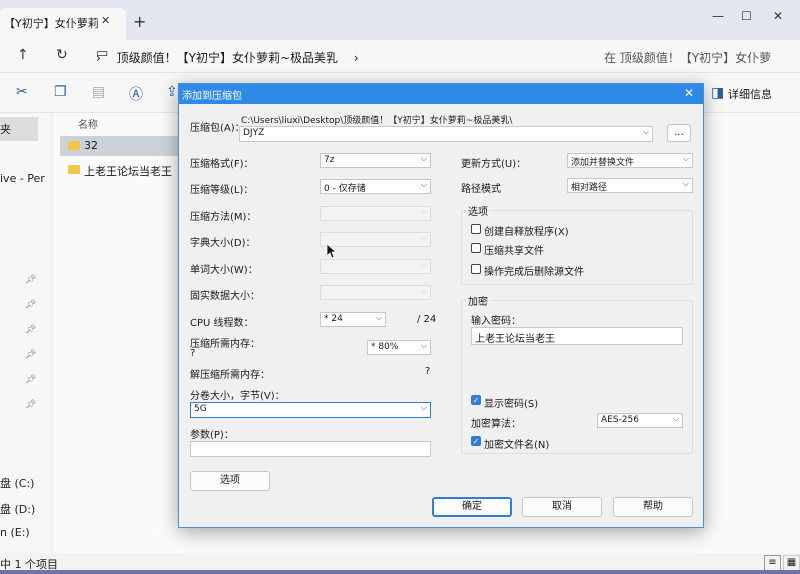  What do you see at coordinates (400, 572) in the screenshot?
I see `desktop-background` at bounding box center [400, 572].